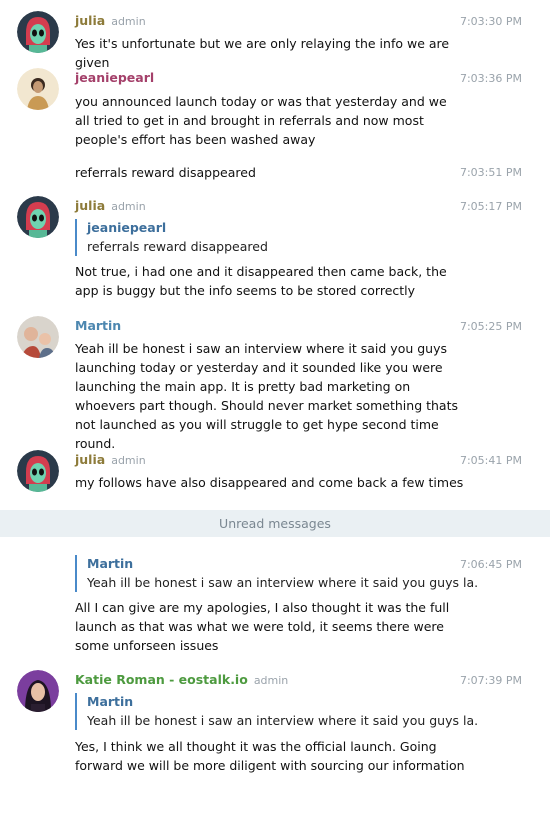  Describe the element at coordinates (490, 78) in the screenshot. I see `timestamp: 7:03:36 PM` at that location.